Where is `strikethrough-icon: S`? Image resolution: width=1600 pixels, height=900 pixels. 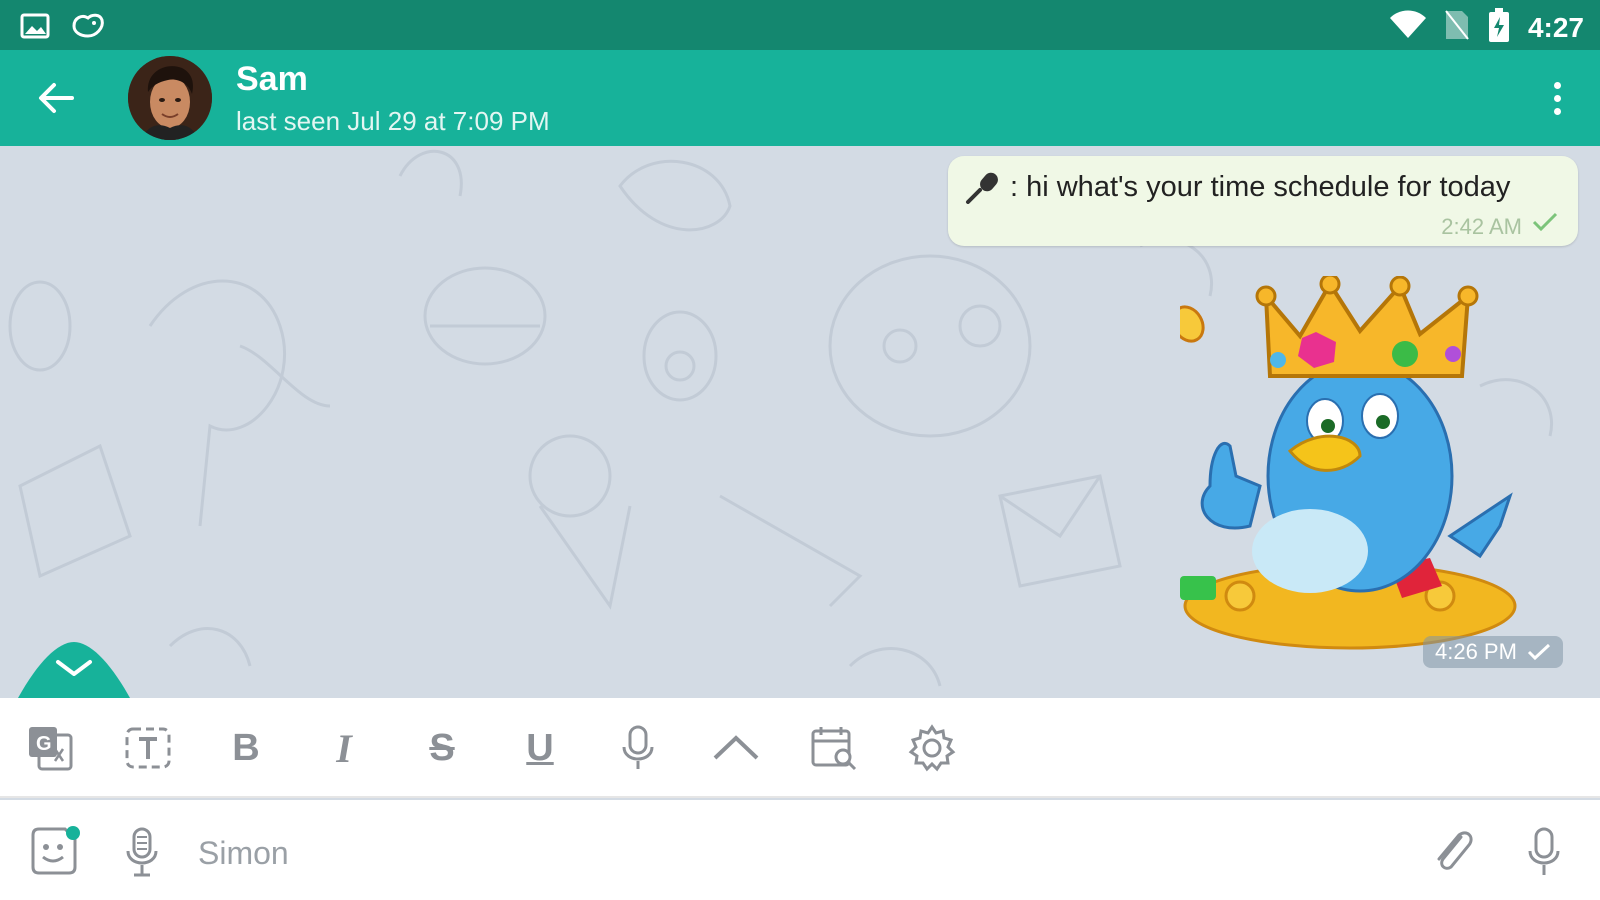 strikethrough-icon: S is located at coordinates (442, 747).